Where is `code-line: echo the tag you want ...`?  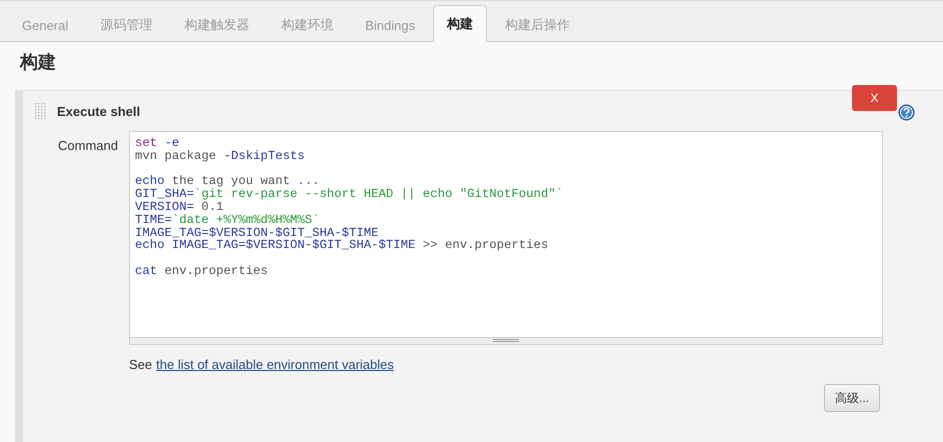
code-line: echo the tag you want ... is located at coordinates (227, 181).